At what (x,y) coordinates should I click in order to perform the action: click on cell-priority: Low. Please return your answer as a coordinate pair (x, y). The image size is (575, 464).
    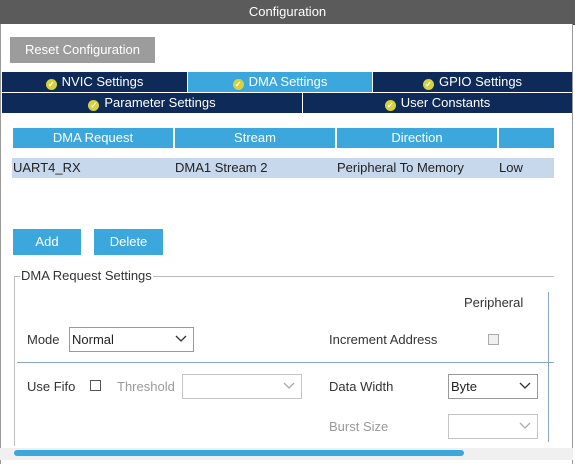
    Looking at the image, I should click on (526, 168).